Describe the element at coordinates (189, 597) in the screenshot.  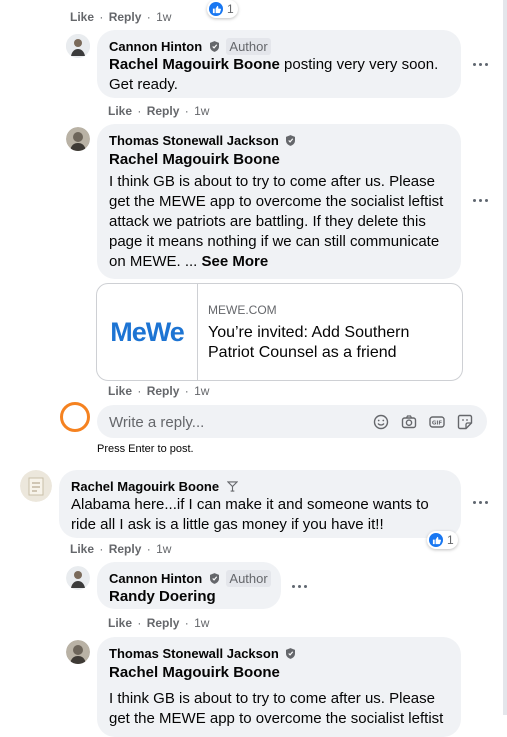
I see `mention-link: Randy Doering` at that location.